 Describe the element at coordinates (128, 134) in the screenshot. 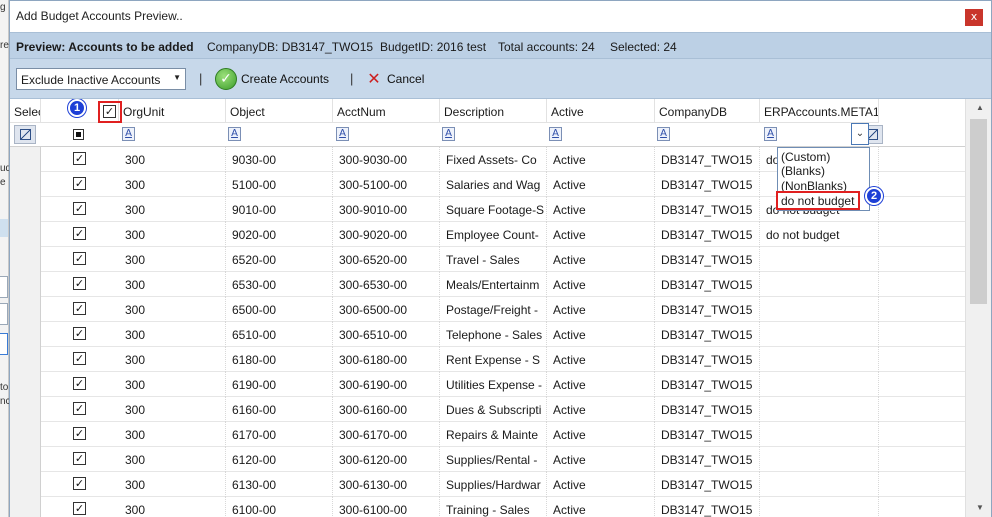

I see `filter-orgunit-icon: A` at that location.